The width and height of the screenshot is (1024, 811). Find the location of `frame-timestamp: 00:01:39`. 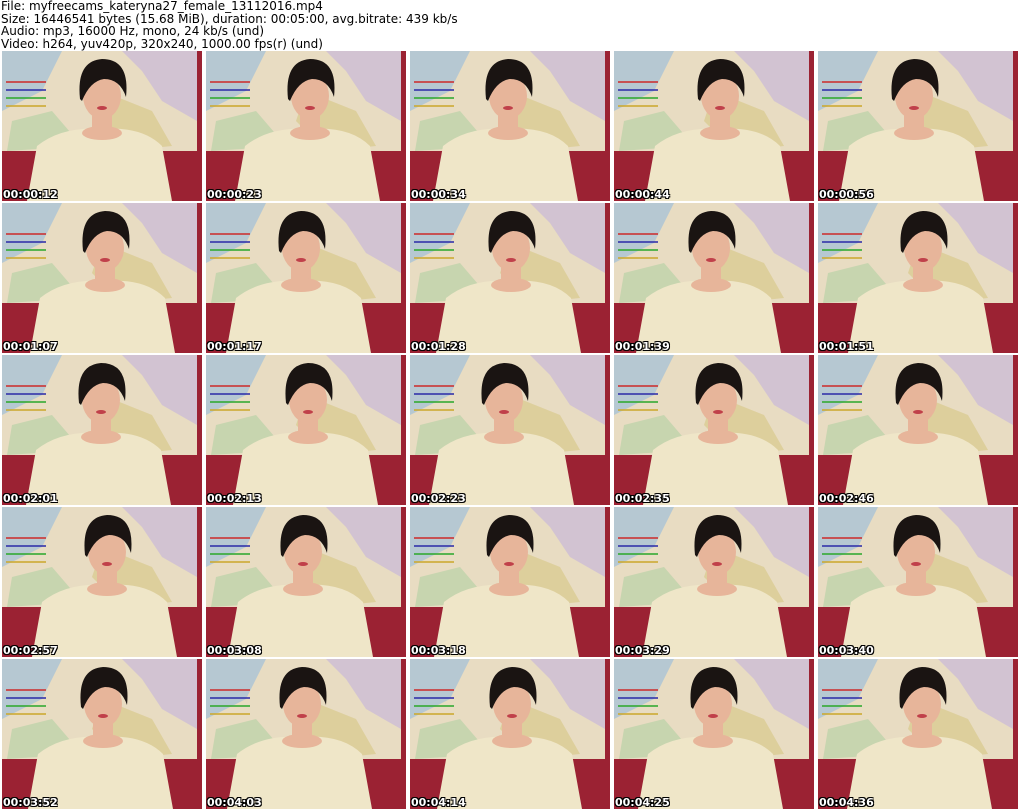

frame-timestamp: 00:01:39 is located at coordinates (642, 346).